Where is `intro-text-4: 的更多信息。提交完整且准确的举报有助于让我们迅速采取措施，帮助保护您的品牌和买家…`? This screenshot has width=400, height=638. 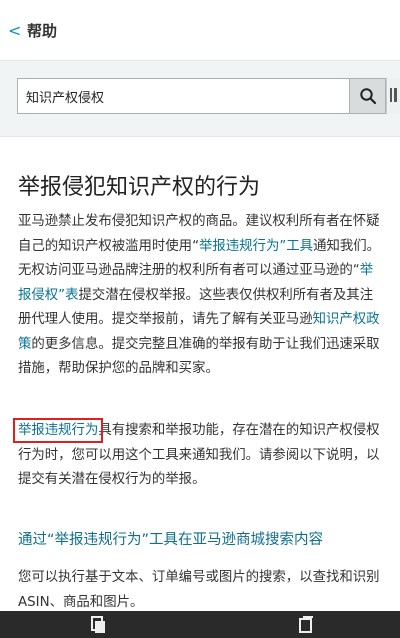 intro-text-4: 的更多信息。提交完整且准确的举报有助于让我们迅速采取措施，帮助保护您的品牌和买家… is located at coordinates (199, 356).